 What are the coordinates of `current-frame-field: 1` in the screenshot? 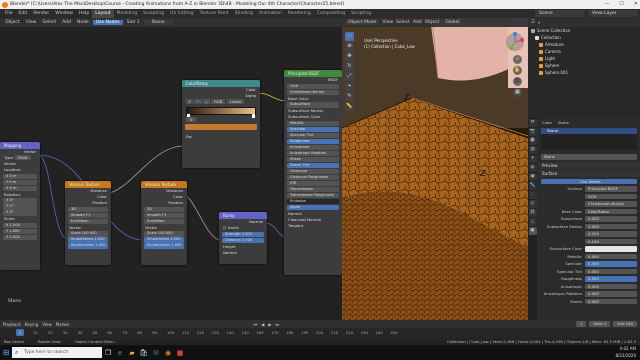 It's located at (581, 324).